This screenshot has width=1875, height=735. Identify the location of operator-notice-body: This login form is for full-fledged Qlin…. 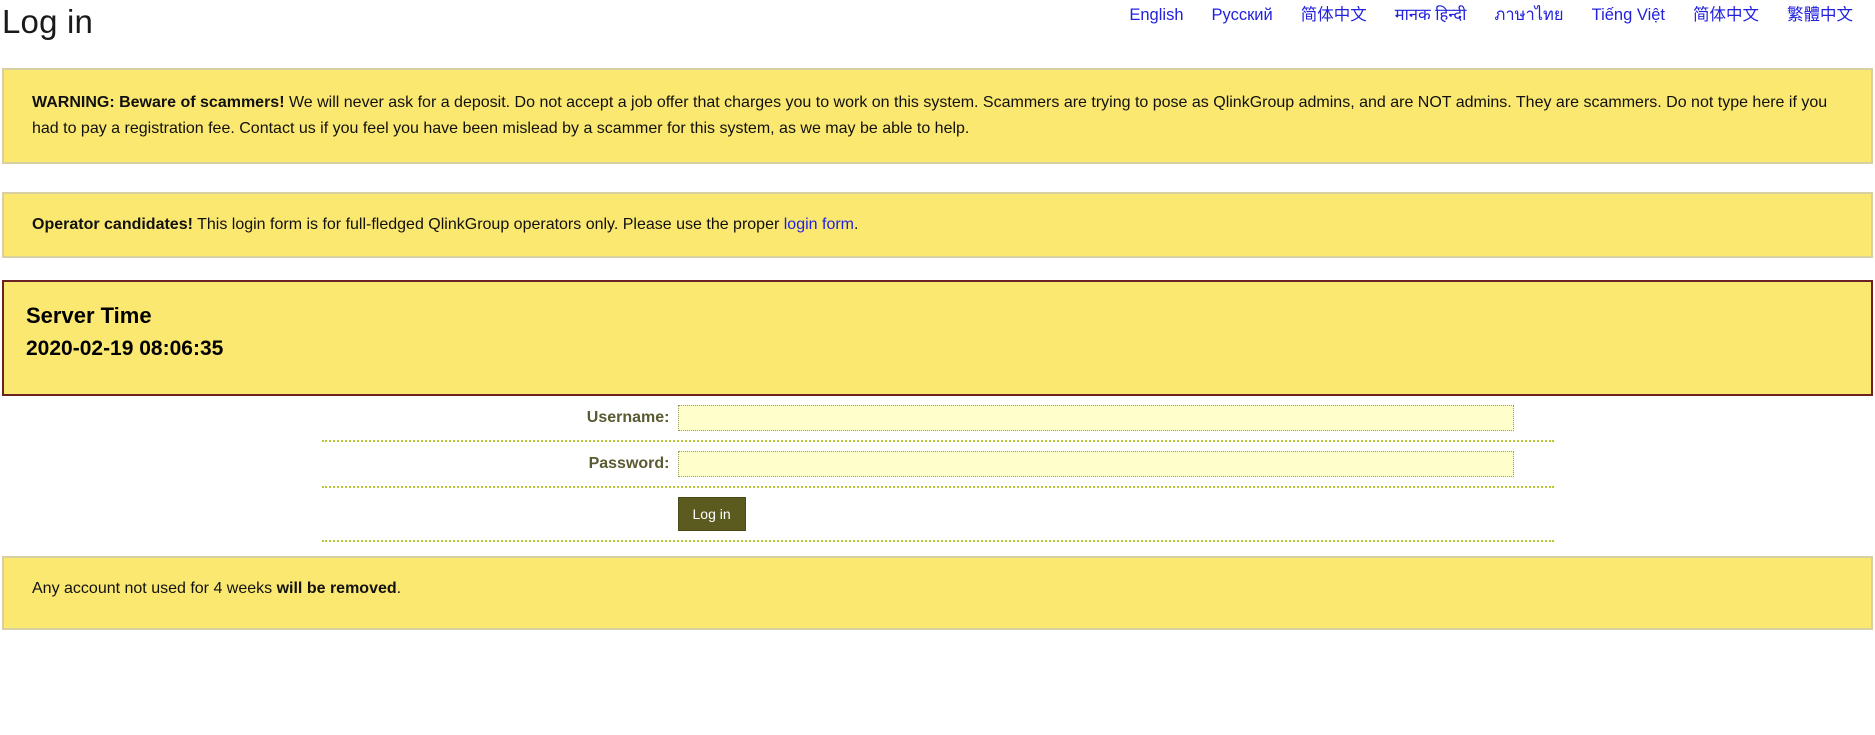
(488, 224).